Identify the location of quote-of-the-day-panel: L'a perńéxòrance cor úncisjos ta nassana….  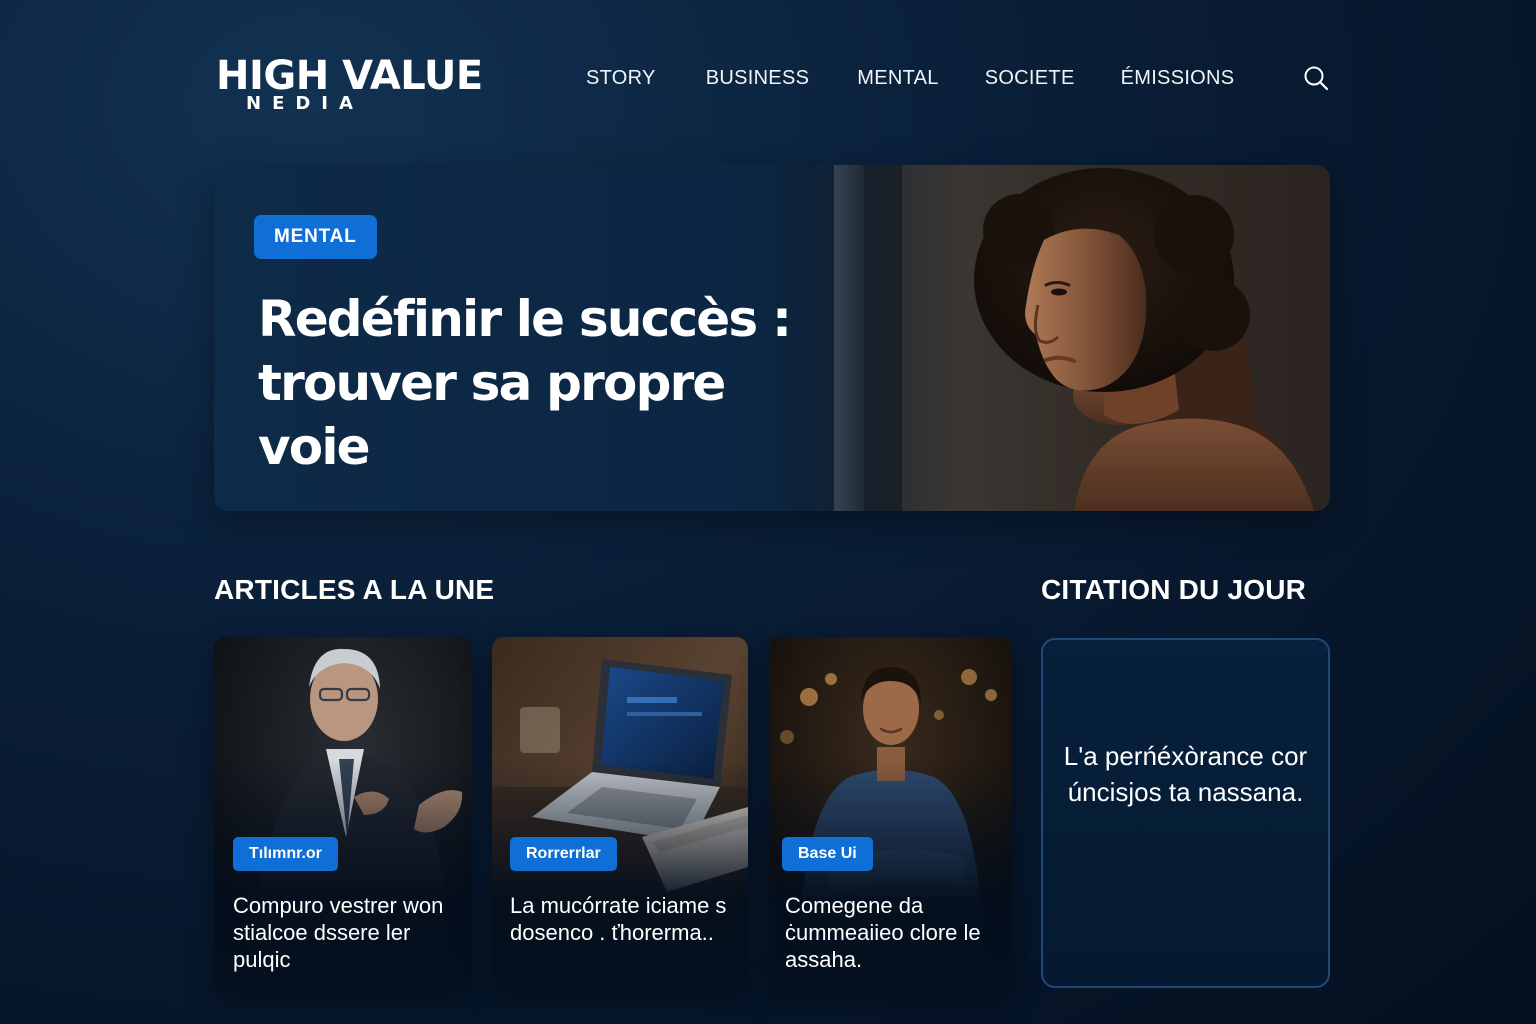
(1185, 813).